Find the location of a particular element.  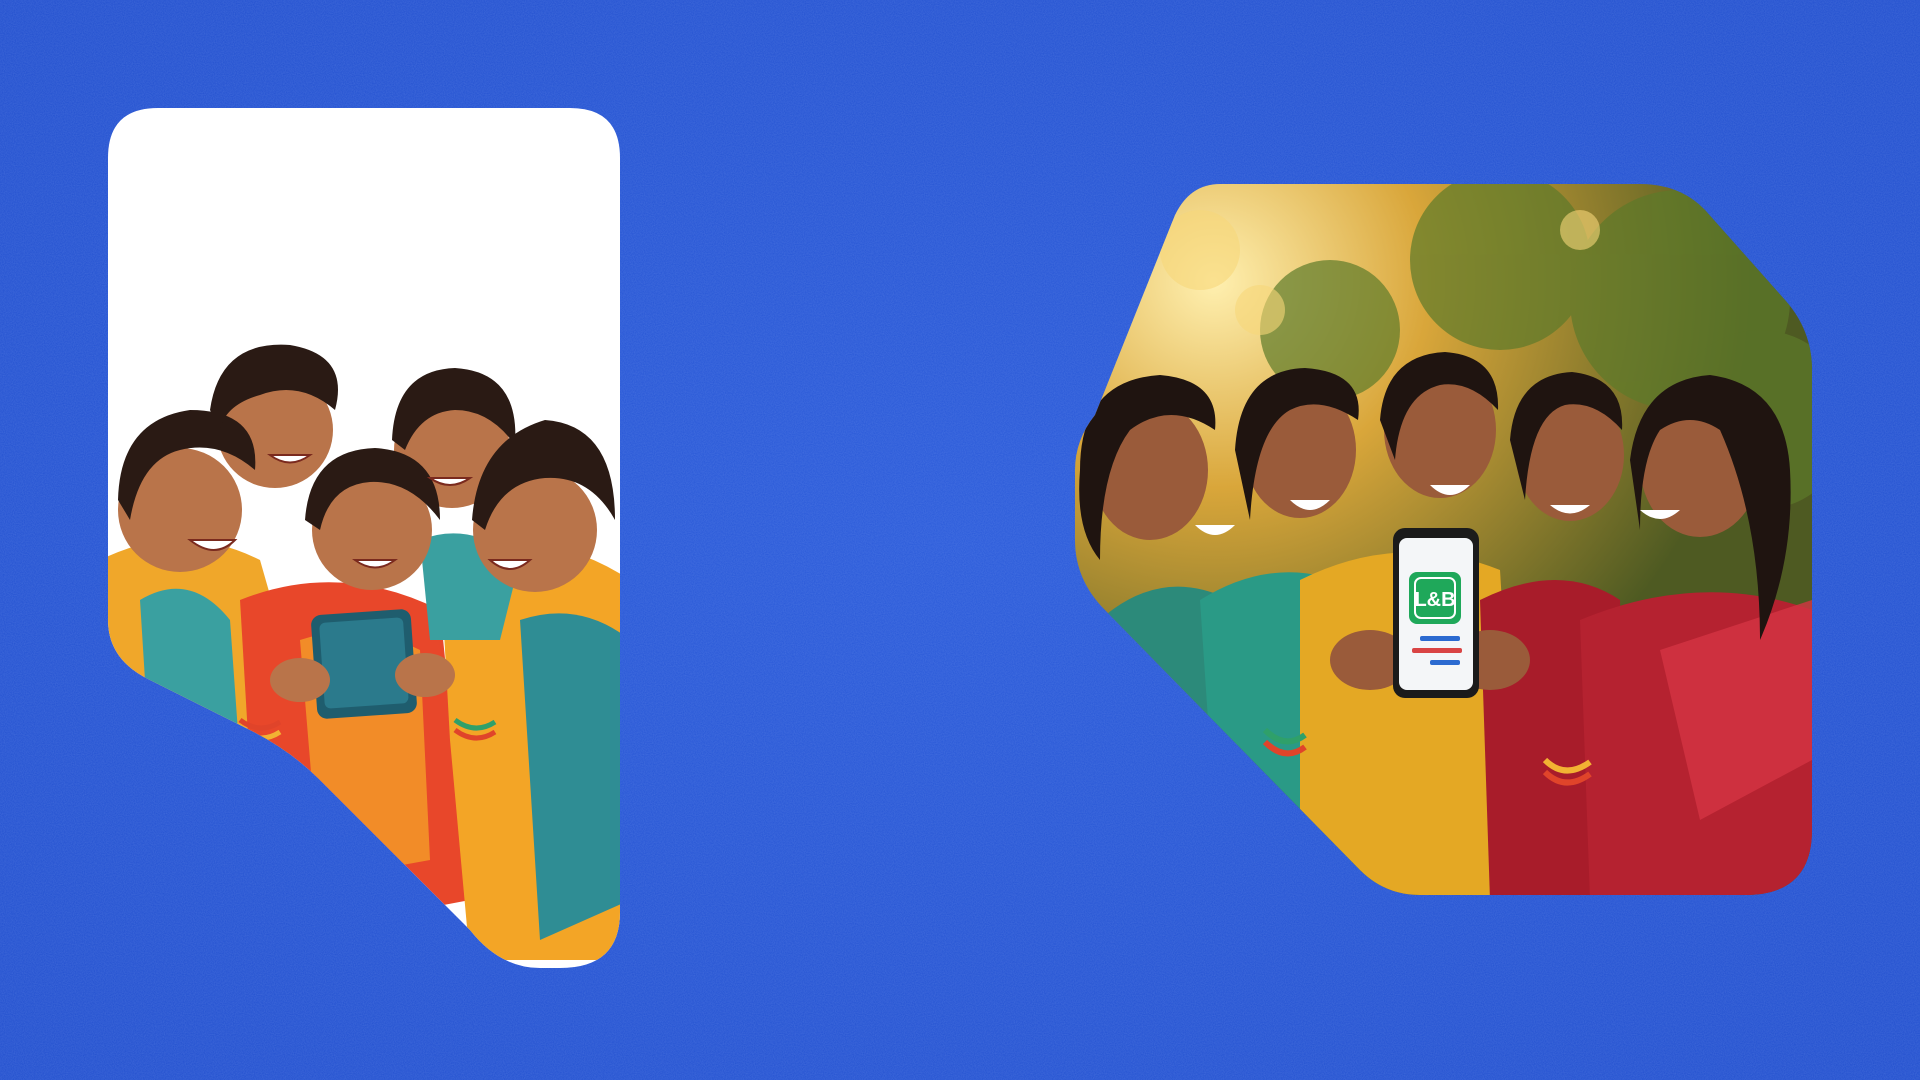

phone-icon: L&B is located at coordinates (1436, 613).